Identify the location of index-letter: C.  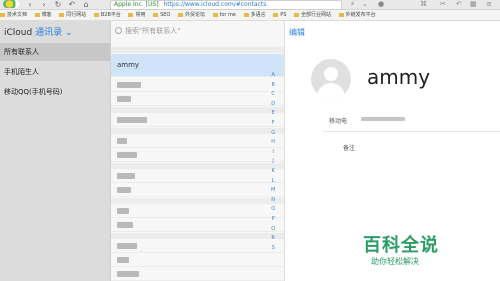
(273, 95).